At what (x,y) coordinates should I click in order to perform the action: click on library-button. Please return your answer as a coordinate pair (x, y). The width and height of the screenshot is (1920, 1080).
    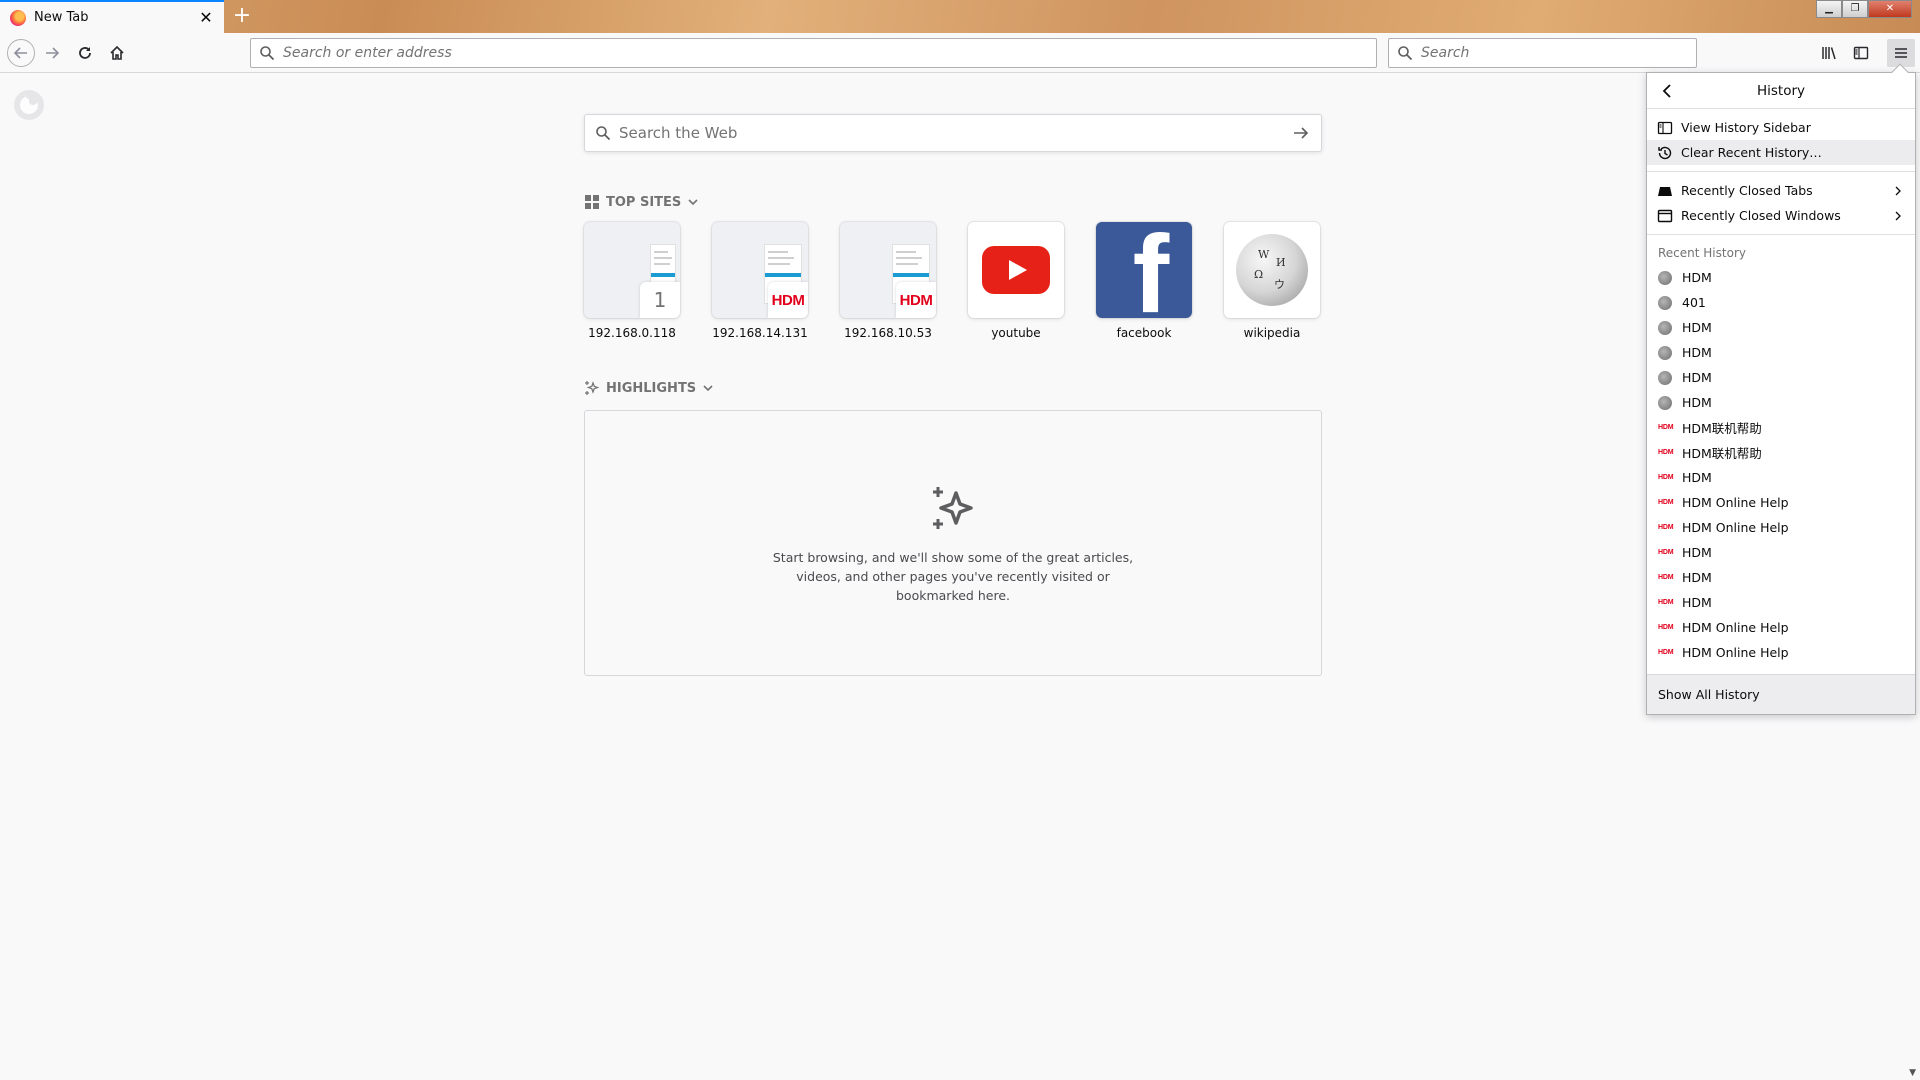
    Looking at the image, I should click on (1829, 53).